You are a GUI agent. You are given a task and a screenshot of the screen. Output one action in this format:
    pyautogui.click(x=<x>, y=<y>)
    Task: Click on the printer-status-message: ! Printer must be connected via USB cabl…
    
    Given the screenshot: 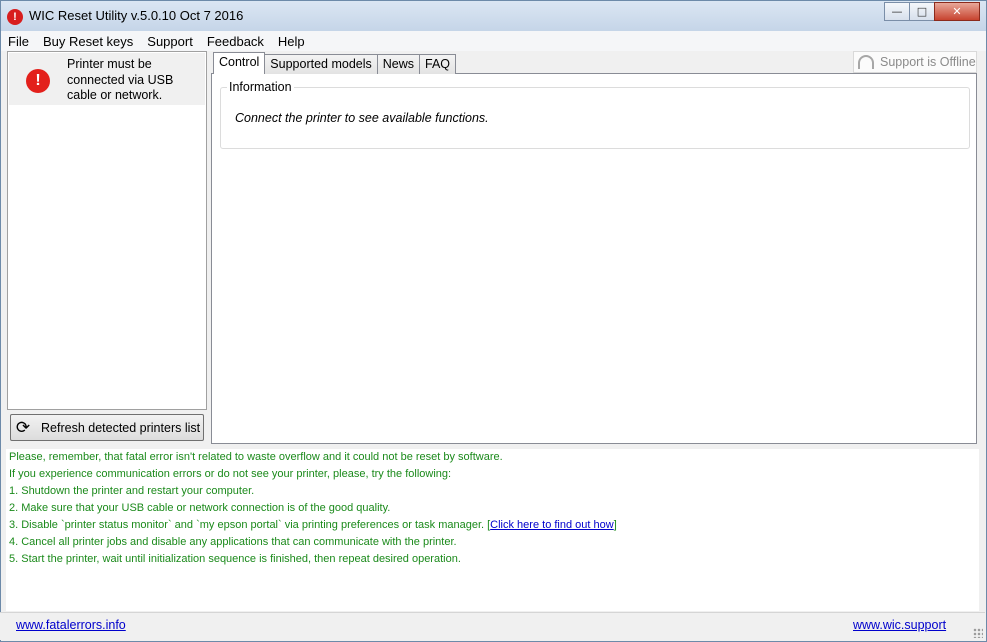 What is the action you would take?
    pyautogui.click(x=107, y=79)
    